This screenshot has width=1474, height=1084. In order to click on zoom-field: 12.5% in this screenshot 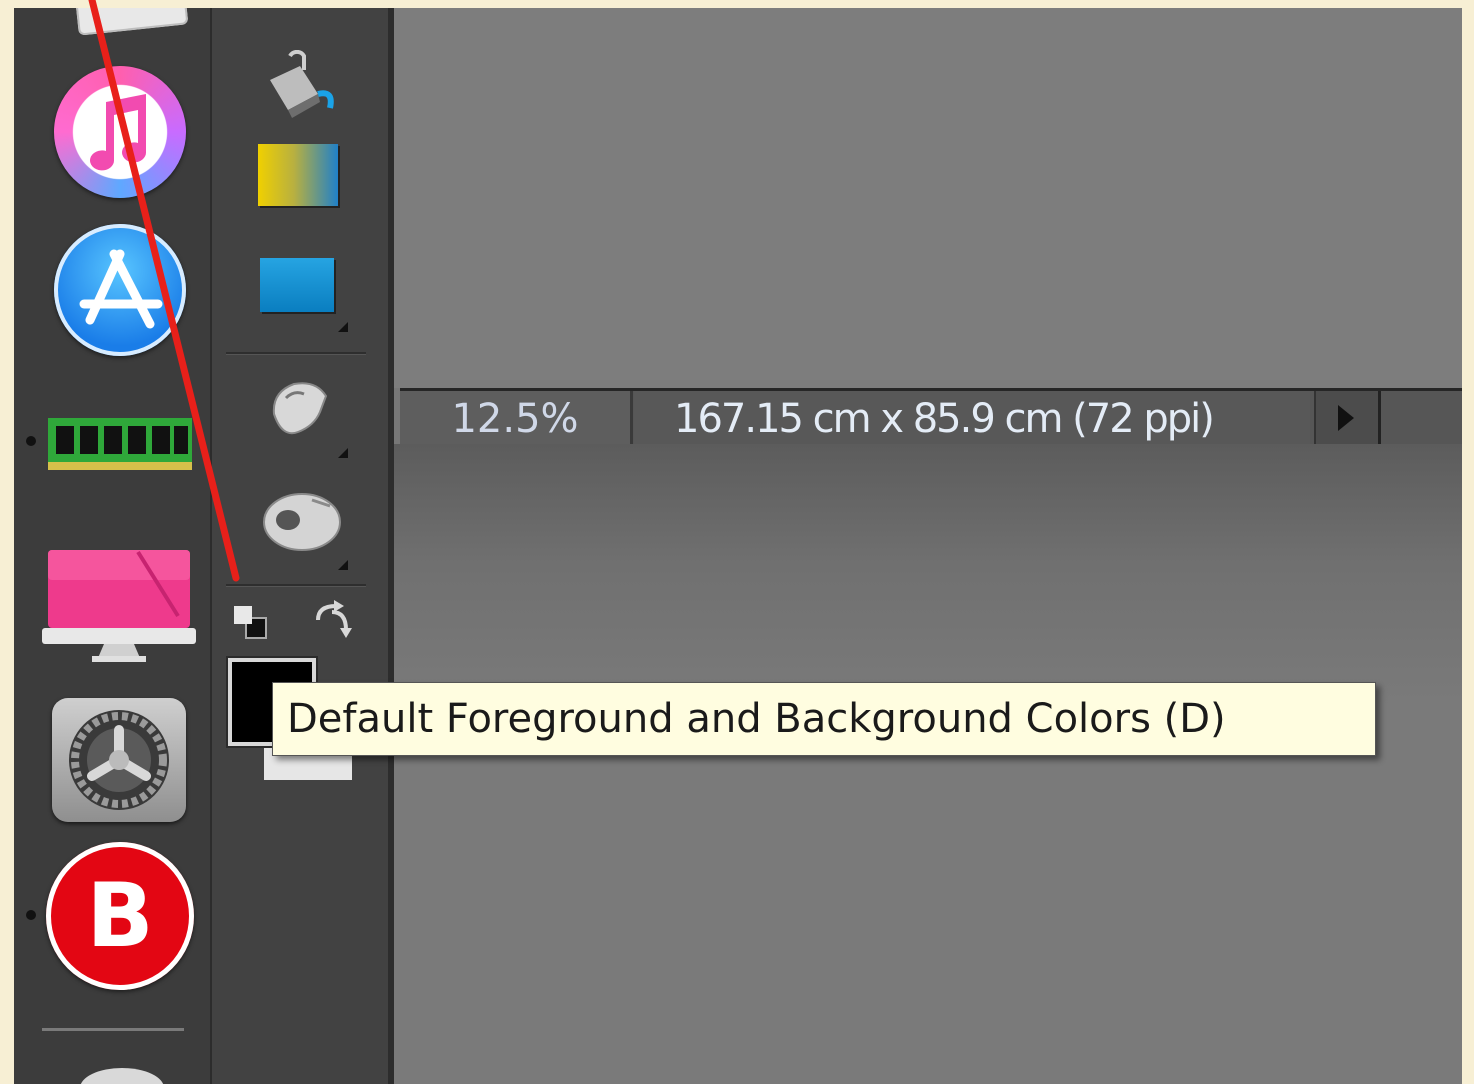, I will do `click(516, 419)`.